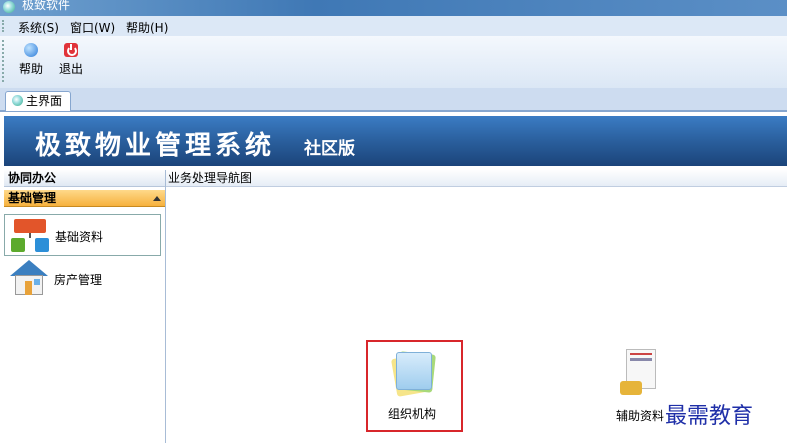 The image size is (787, 443). Describe the element at coordinates (29, 278) in the screenshot. I see `house-icon` at that location.